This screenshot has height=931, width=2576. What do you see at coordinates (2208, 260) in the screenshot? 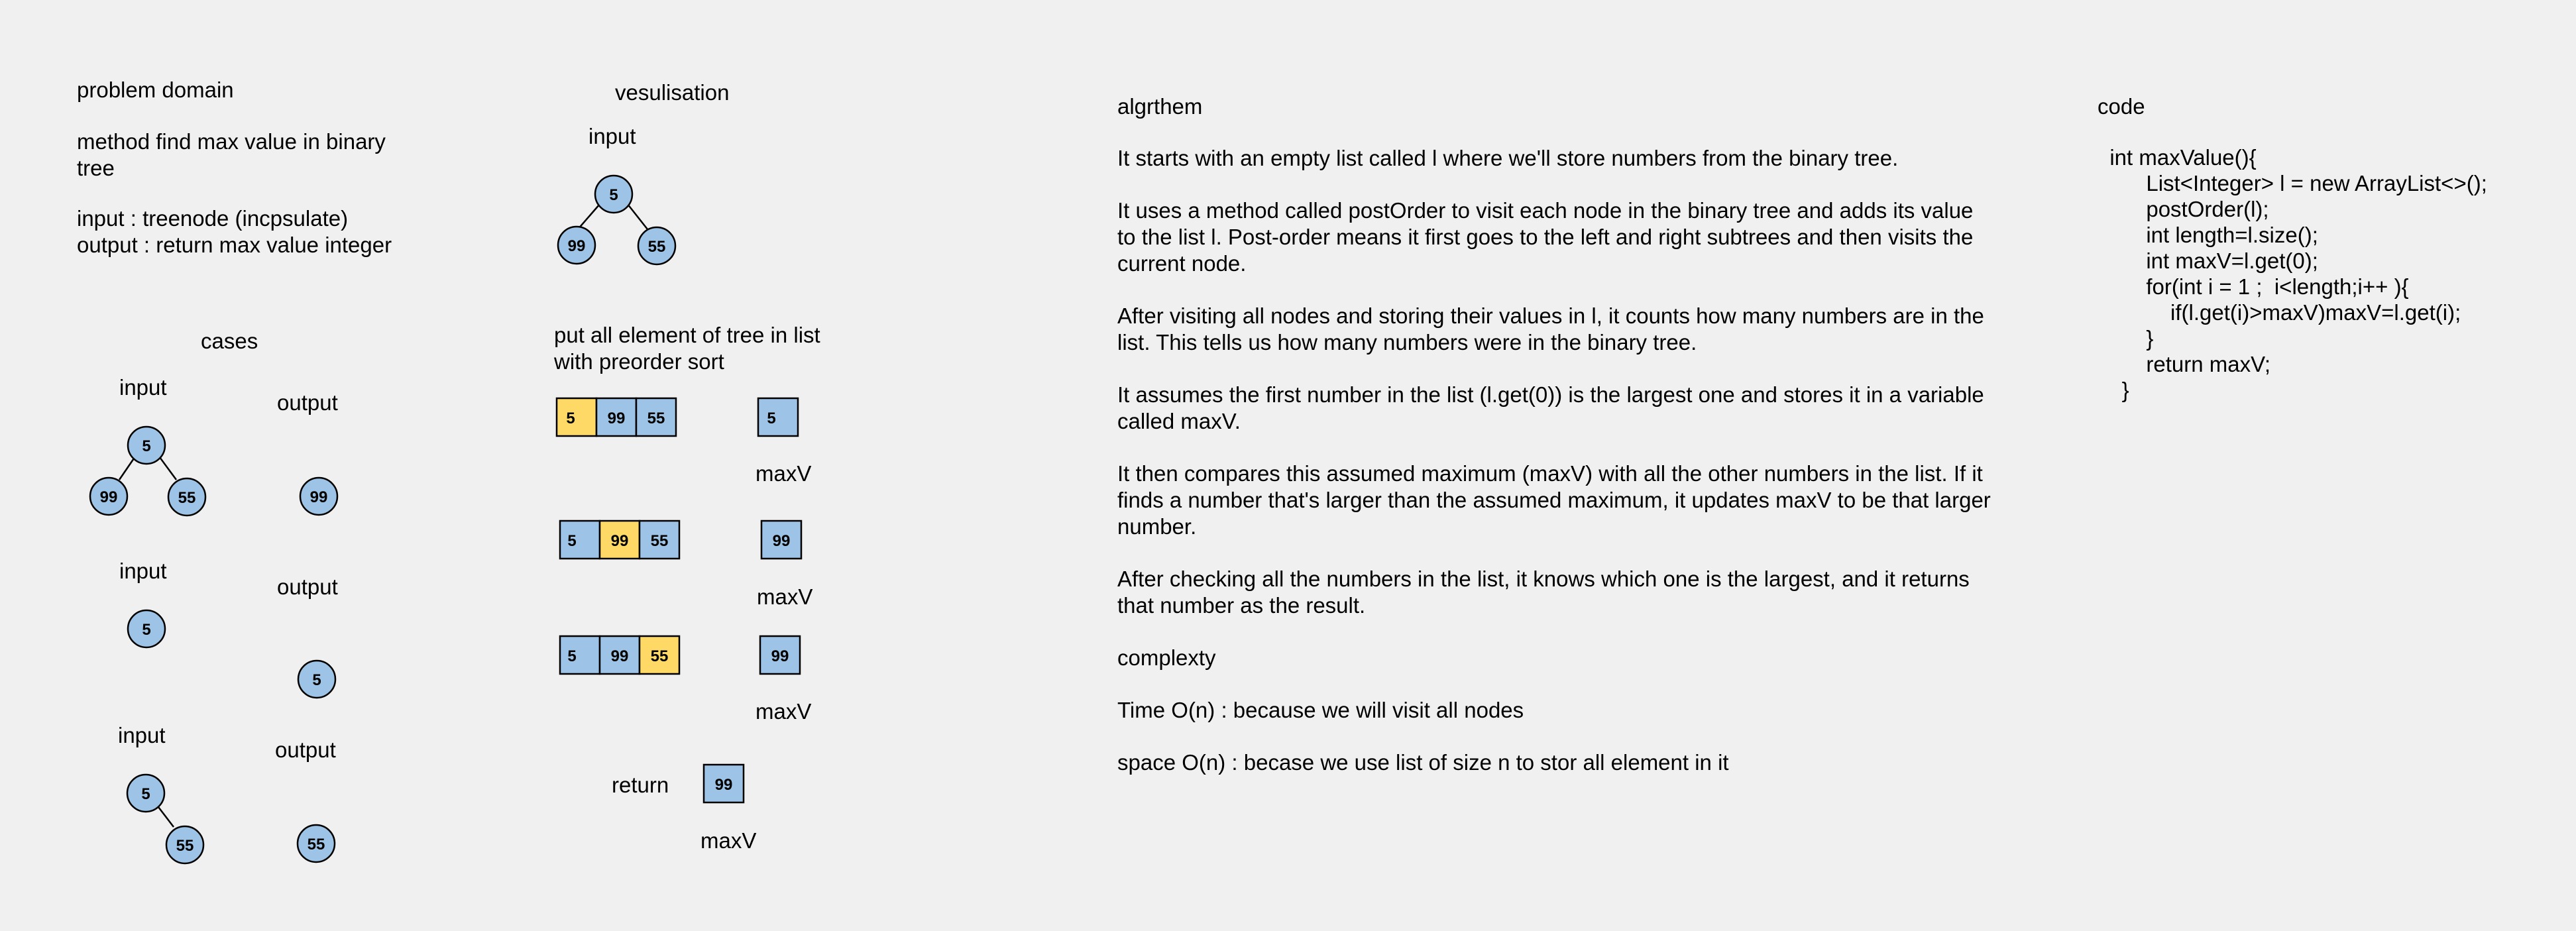
I see `code-line: int maxV=l.get(0);` at bounding box center [2208, 260].